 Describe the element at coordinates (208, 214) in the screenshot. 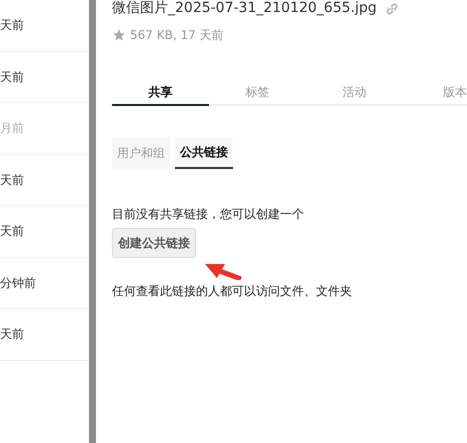

I see `empty-message: 目前没有共享链接，您可以创建一个` at that location.